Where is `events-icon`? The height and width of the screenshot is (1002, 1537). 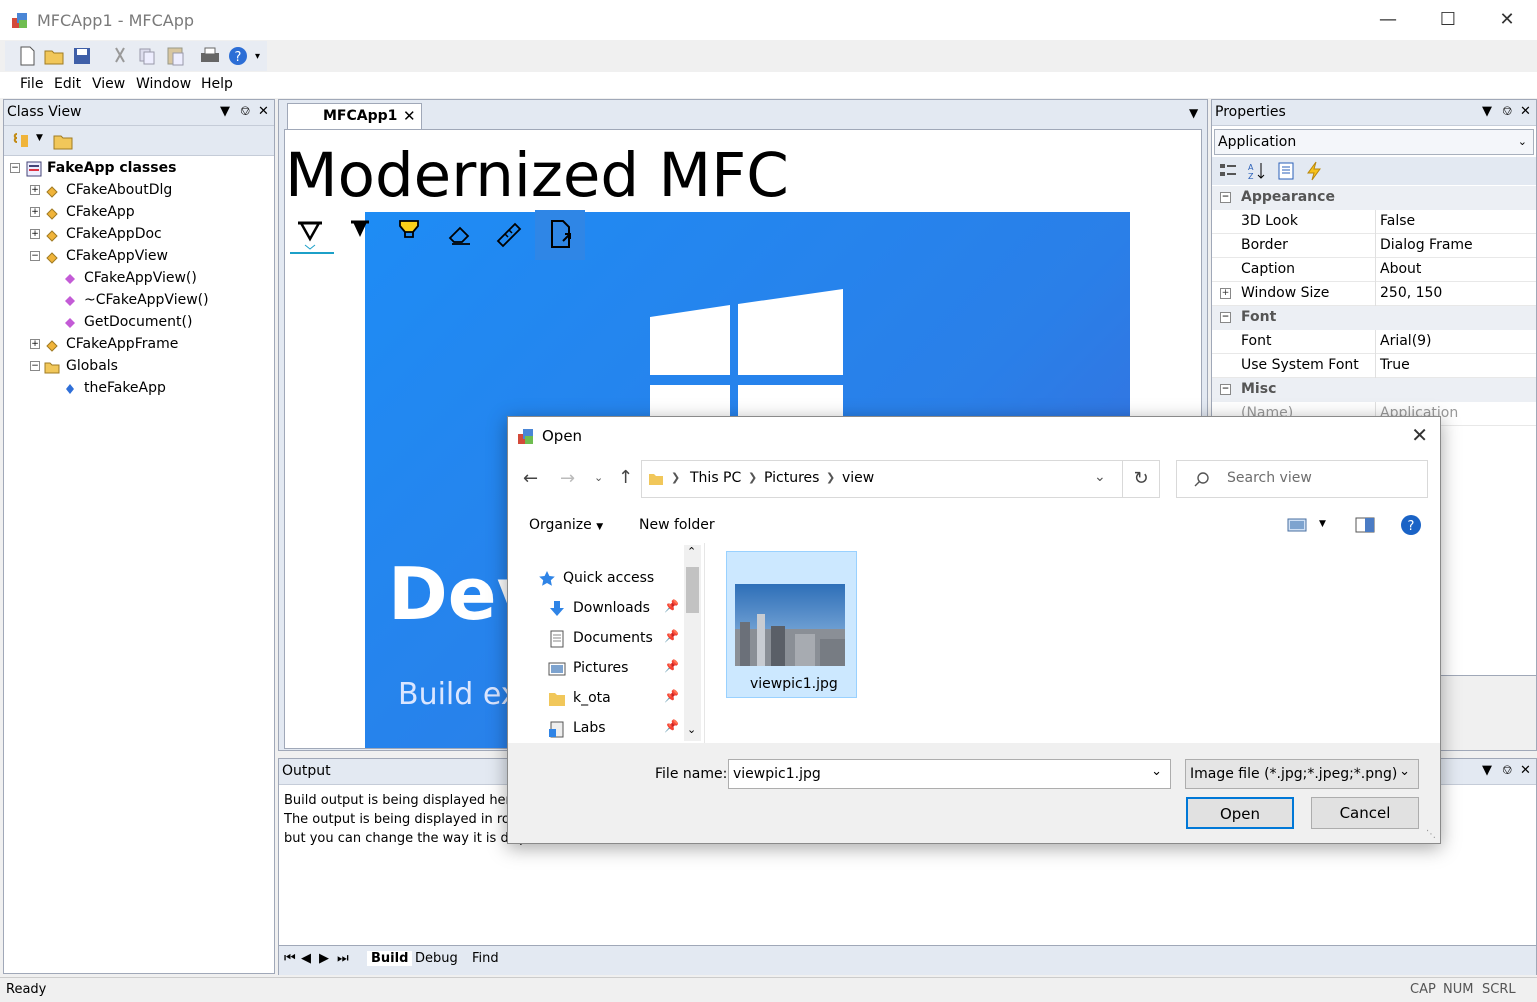 events-icon is located at coordinates (1314, 171).